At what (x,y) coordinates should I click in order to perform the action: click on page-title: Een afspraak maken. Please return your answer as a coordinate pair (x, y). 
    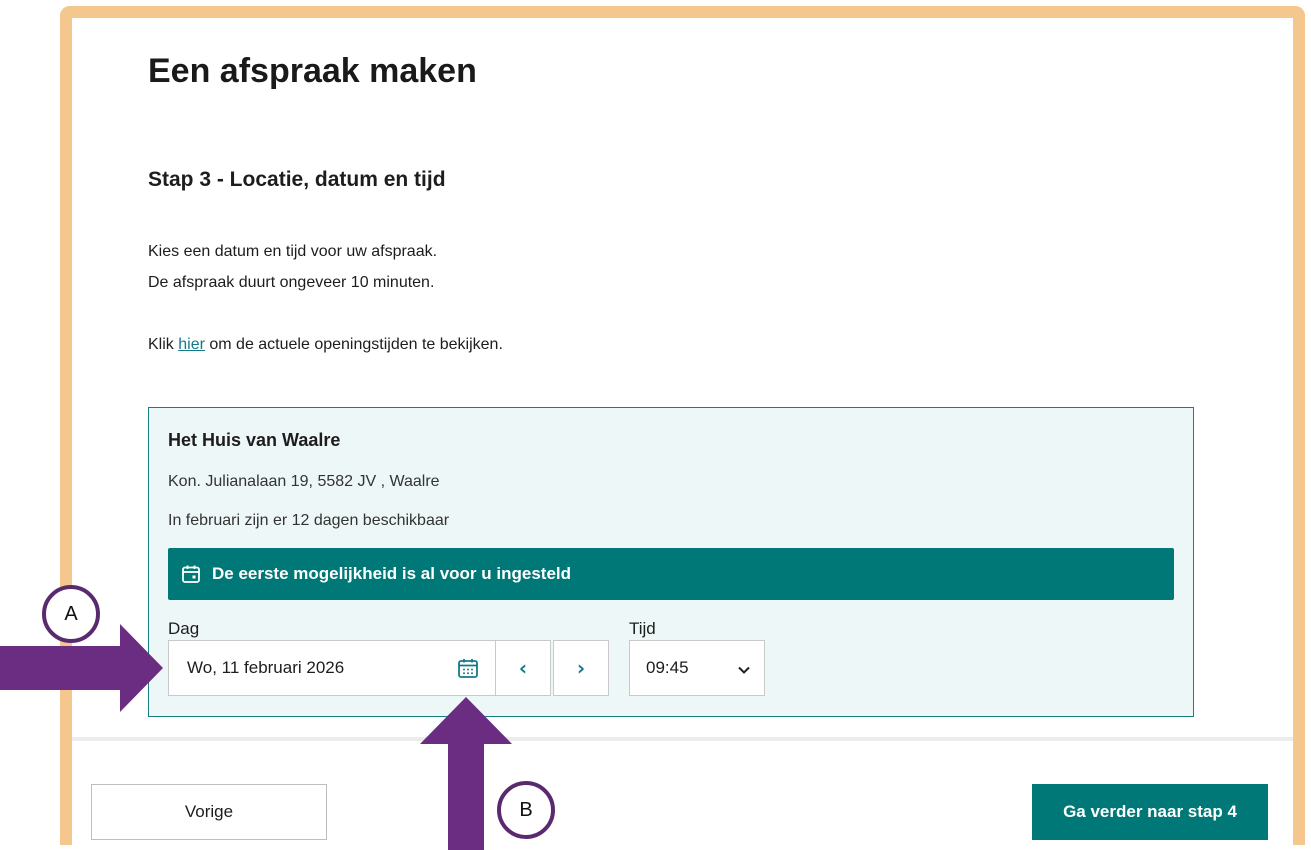
    Looking at the image, I should click on (312, 71).